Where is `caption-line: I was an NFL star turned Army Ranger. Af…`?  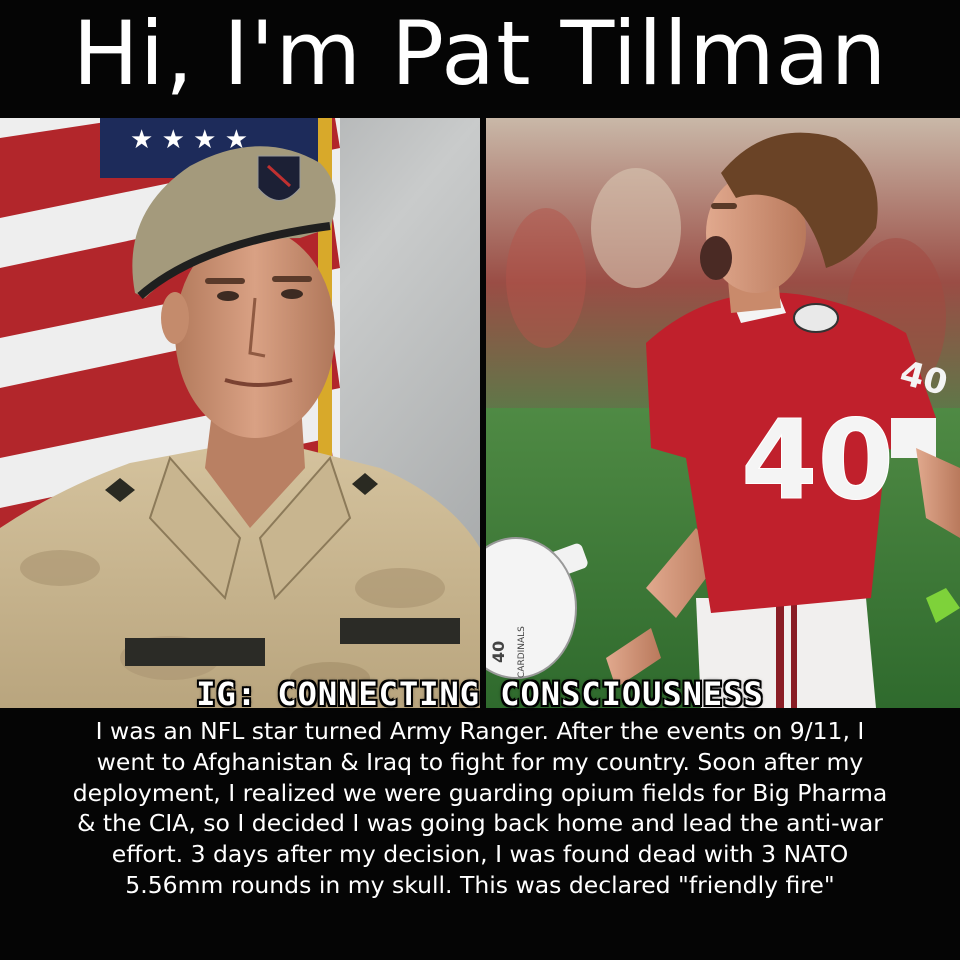
caption-line: I was an NFL star turned Army Ranger. Af… is located at coordinates (480, 731).